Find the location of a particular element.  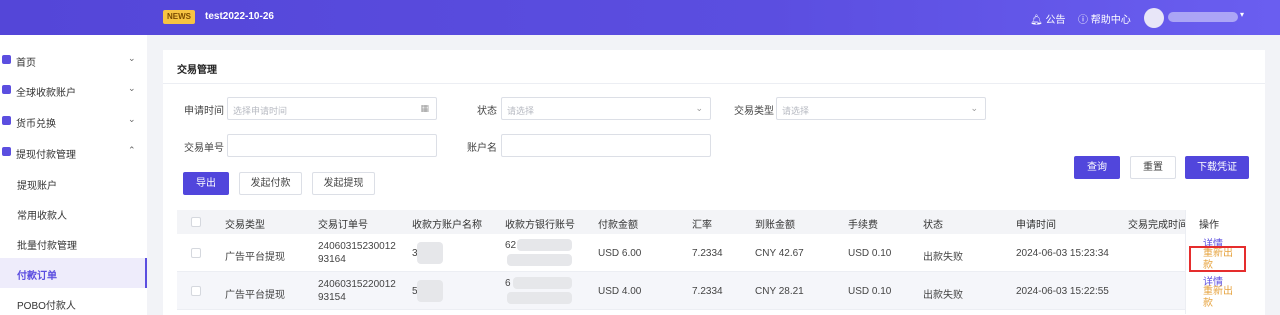

news-badge: NEWS is located at coordinates (179, 17).